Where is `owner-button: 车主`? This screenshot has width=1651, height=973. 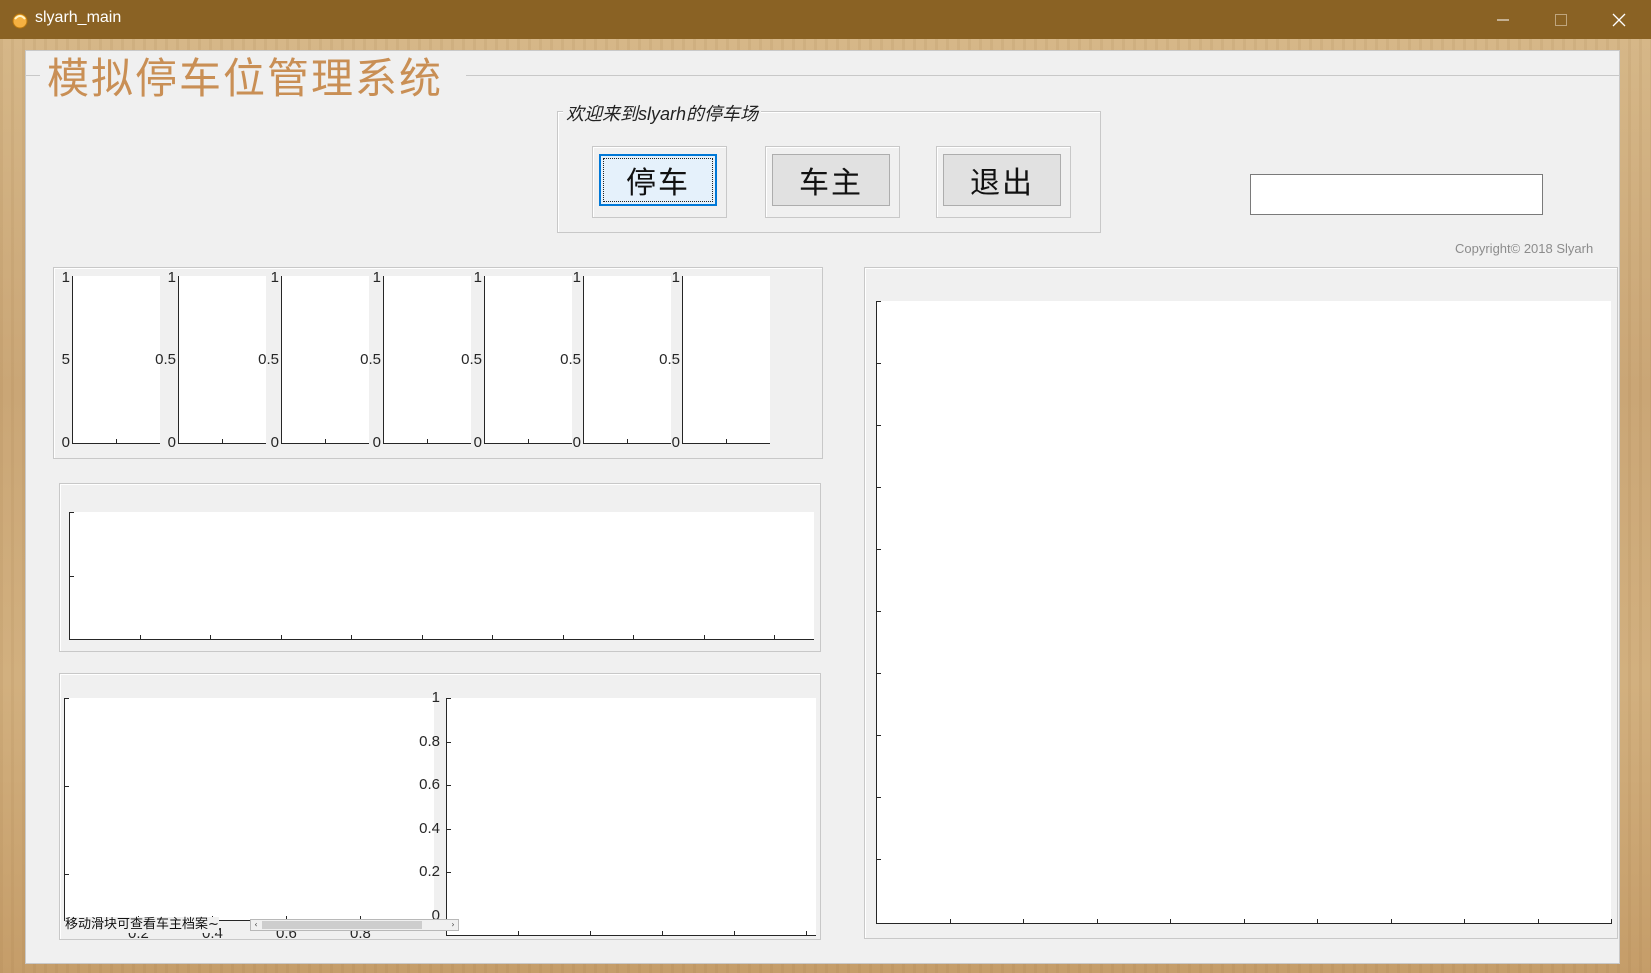 owner-button: 车主 is located at coordinates (831, 180).